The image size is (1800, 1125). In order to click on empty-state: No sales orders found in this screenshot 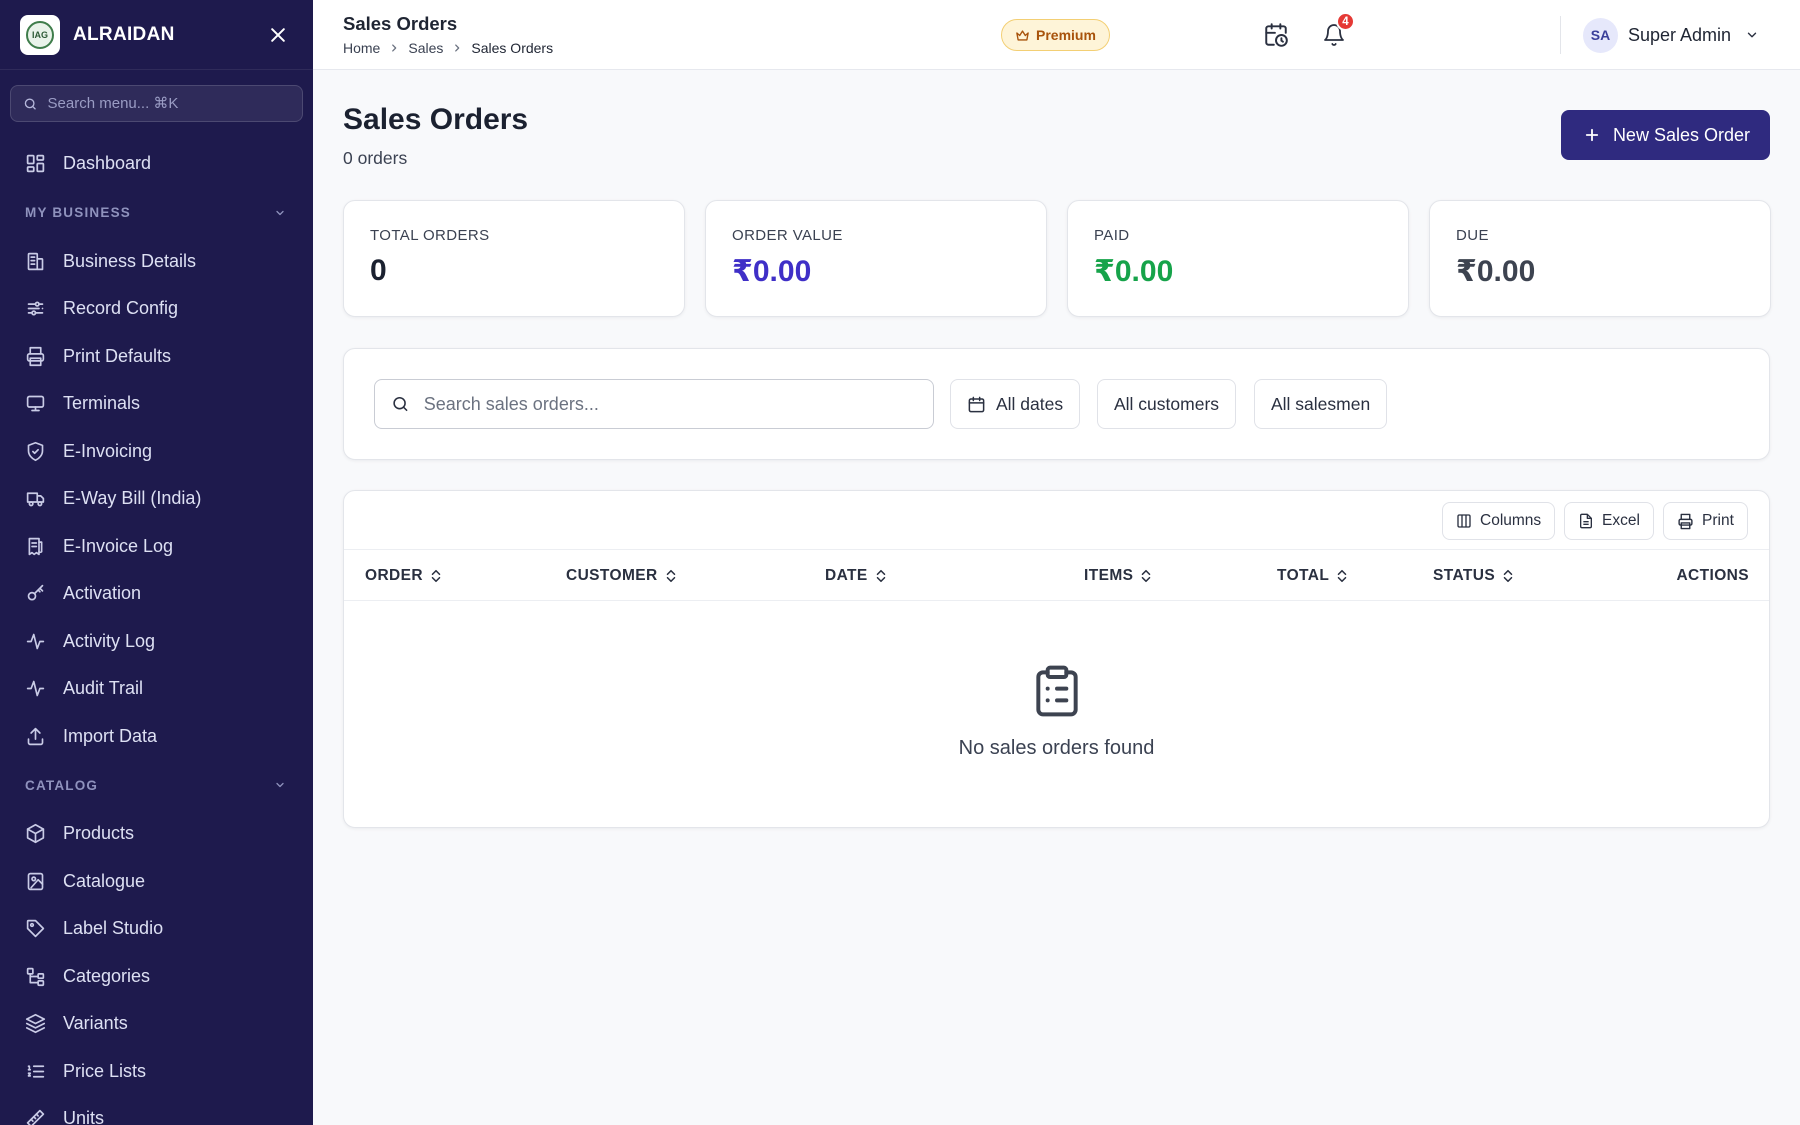, I will do `click(1056, 710)`.